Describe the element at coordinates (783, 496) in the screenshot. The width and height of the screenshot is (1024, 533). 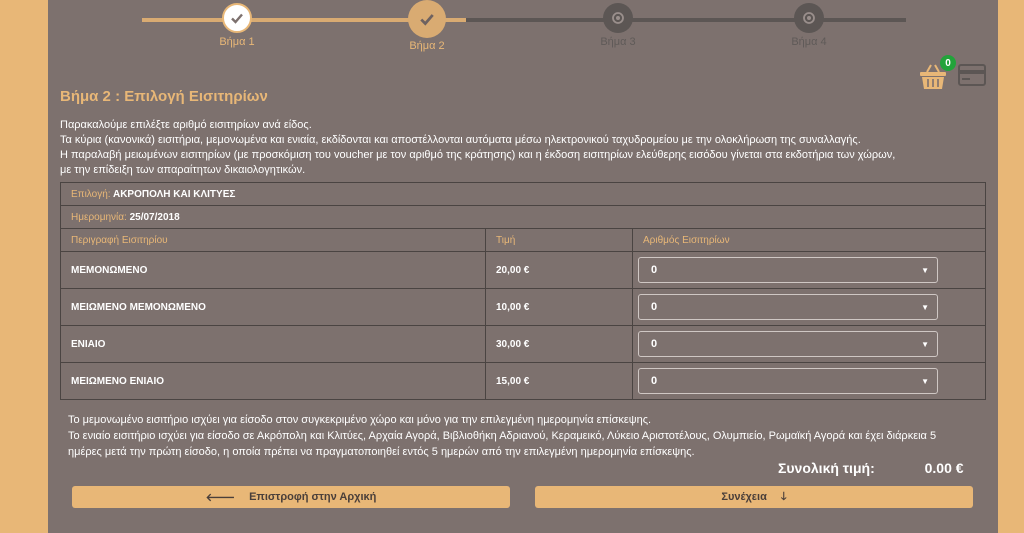
I see `arrow-down-icon: 🡓` at that location.